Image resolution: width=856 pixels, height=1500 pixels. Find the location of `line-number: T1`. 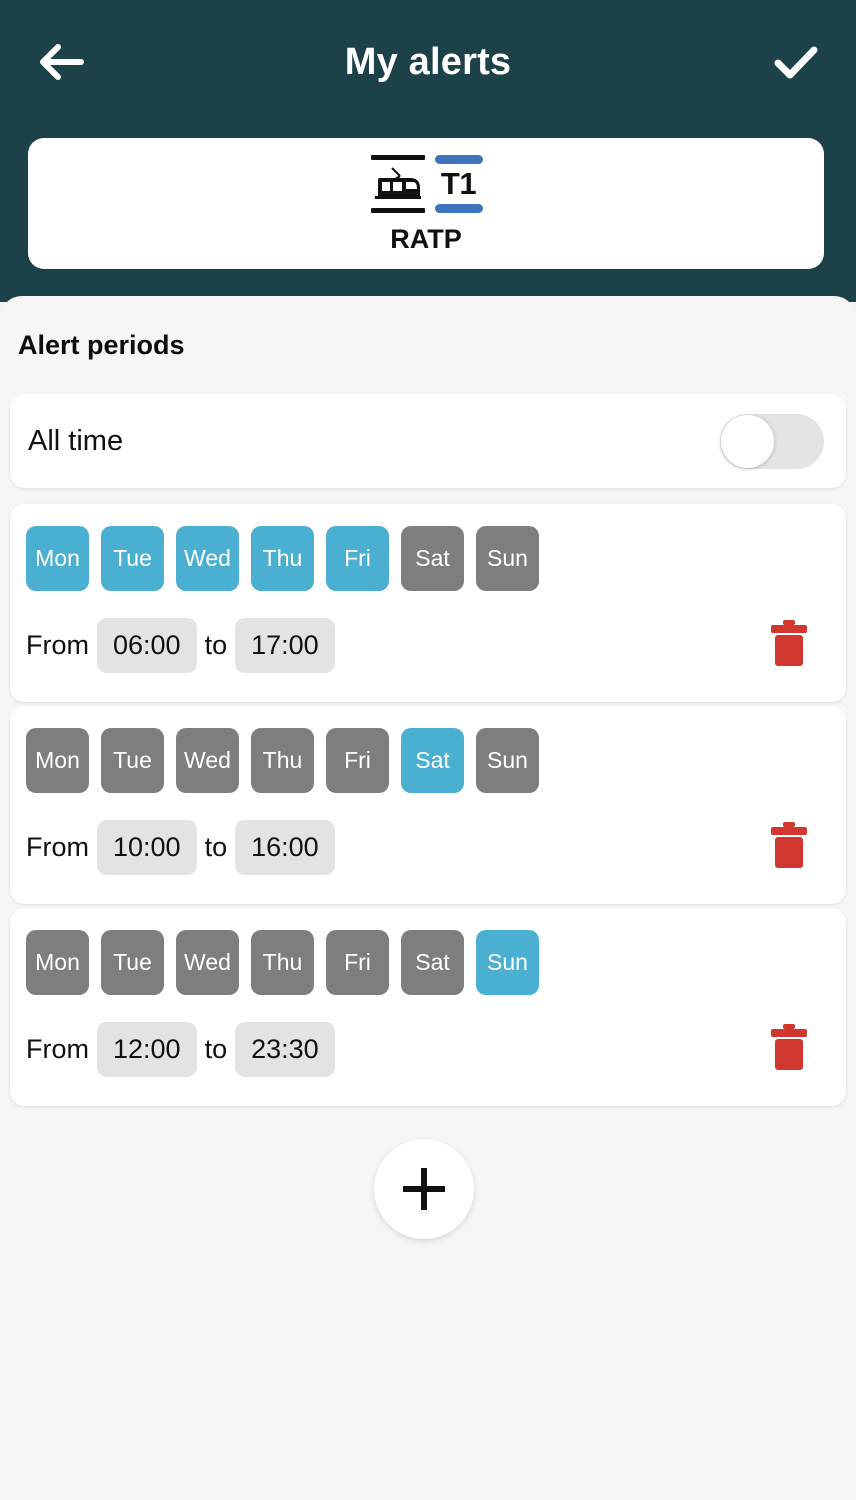

line-number: T1 is located at coordinates (458, 183).